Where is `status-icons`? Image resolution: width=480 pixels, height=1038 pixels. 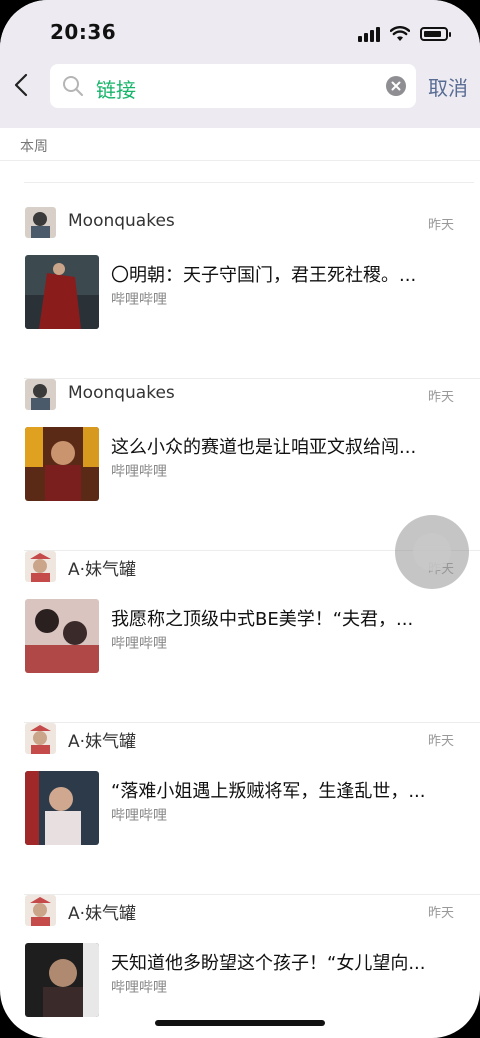
status-icons is located at coordinates (404, 34).